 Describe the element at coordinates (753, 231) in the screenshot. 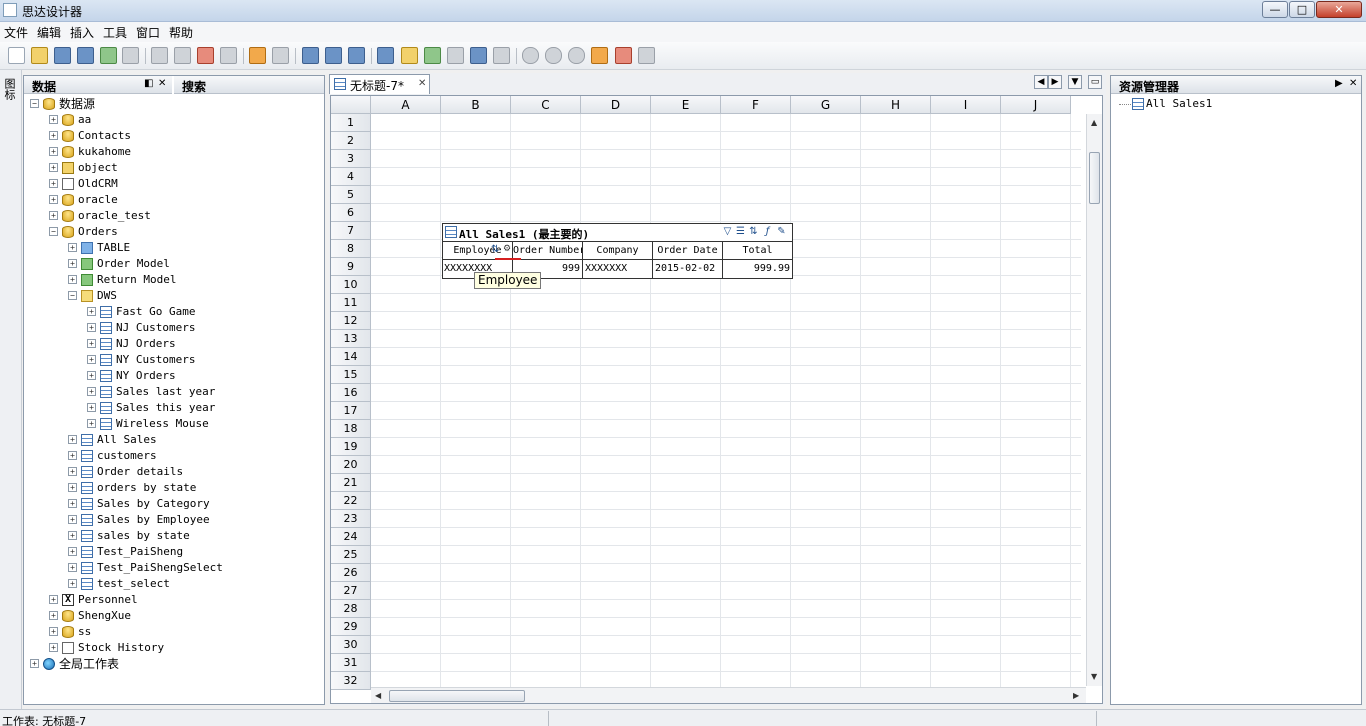

I see `sort-icon: ⇅` at that location.